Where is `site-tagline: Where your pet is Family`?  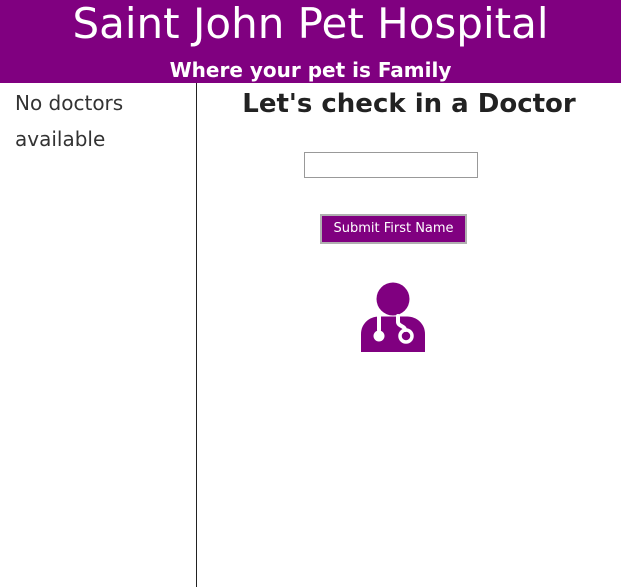 site-tagline: Where your pet is Family is located at coordinates (310, 70).